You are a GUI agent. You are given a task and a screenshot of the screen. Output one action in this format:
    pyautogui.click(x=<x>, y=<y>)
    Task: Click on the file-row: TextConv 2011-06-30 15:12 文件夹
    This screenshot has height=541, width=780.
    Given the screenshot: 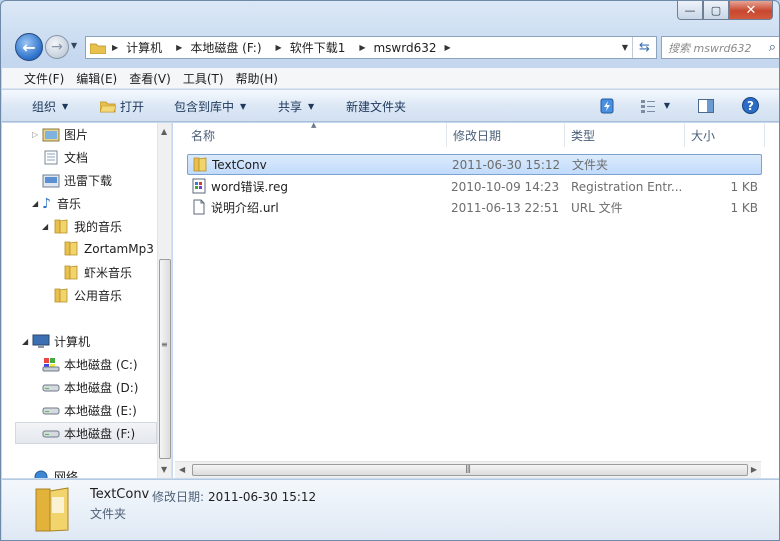 What is the action you would take?
    pyautogui.click(x=474, y=164)
    